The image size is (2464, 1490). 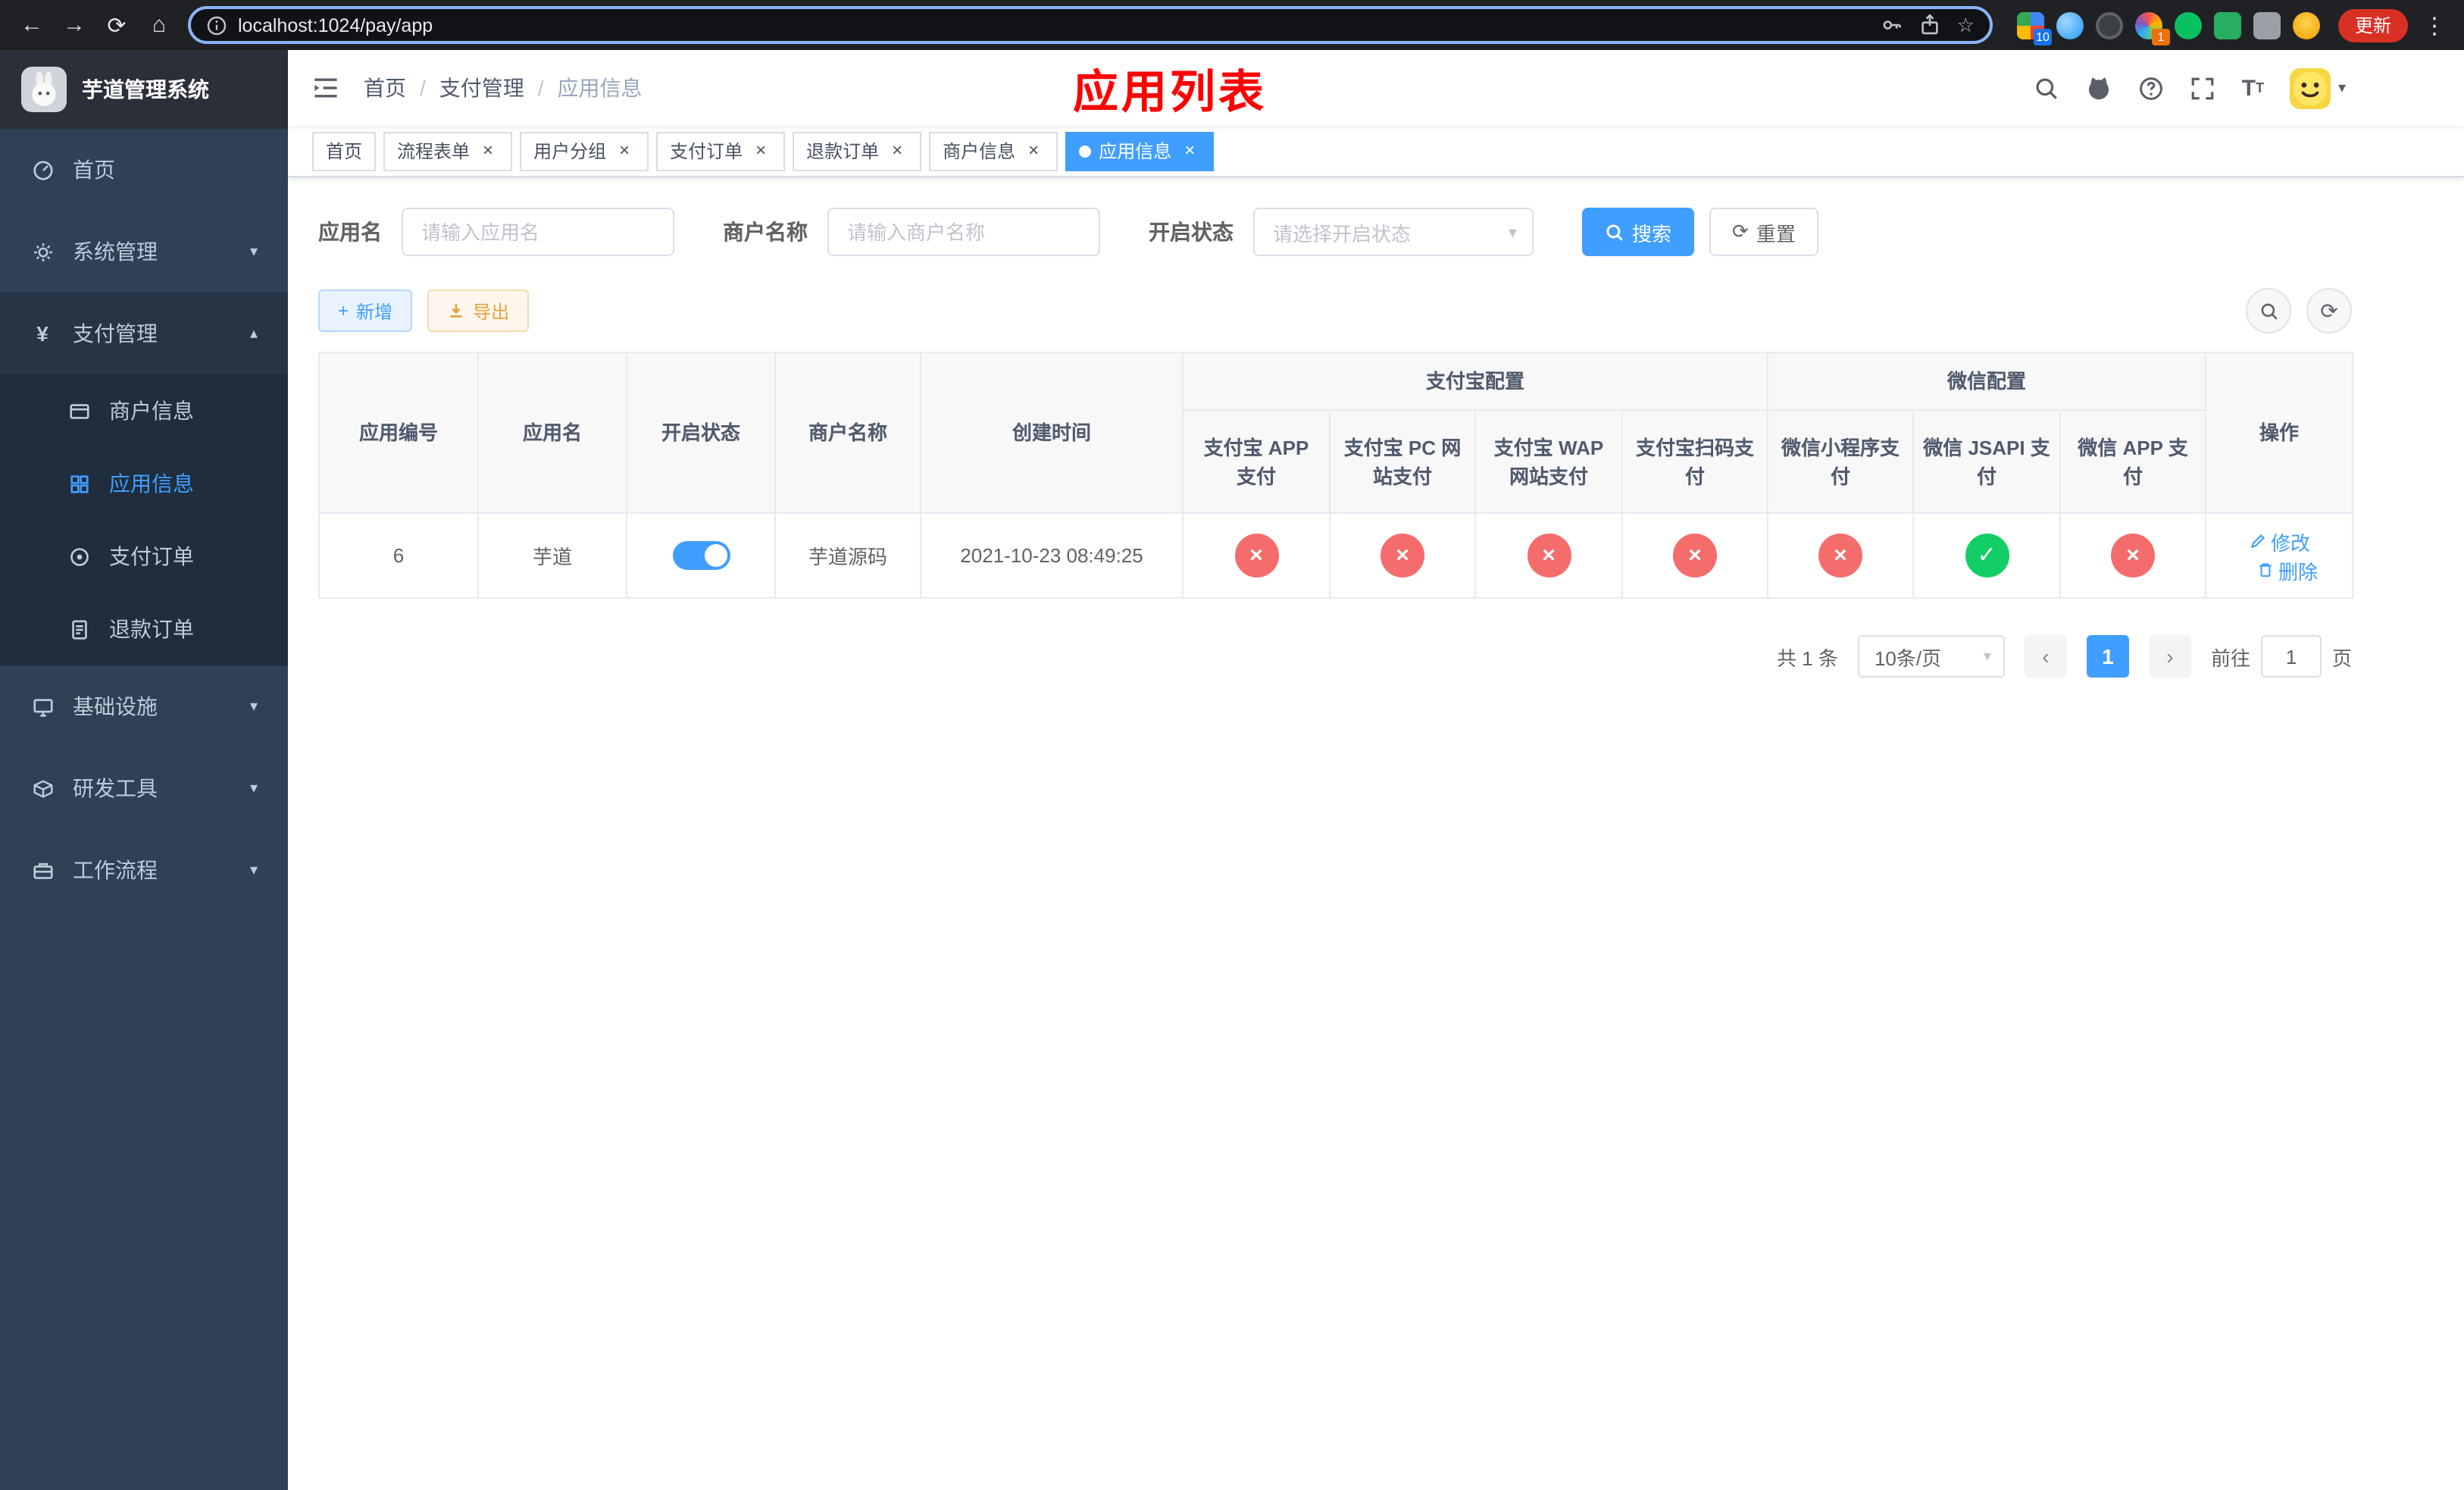 What do you see at coordinates (115, 788) in the screenshot?
I see `sidebar-item-label: 研发工具` at bounding box center [115, 788].